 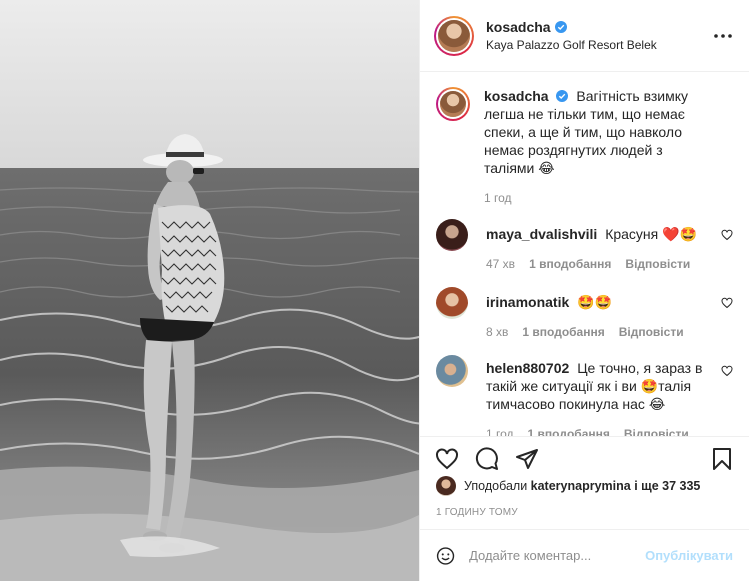 I want to click on author-username: kosadcha, so click(x=526, y=27).